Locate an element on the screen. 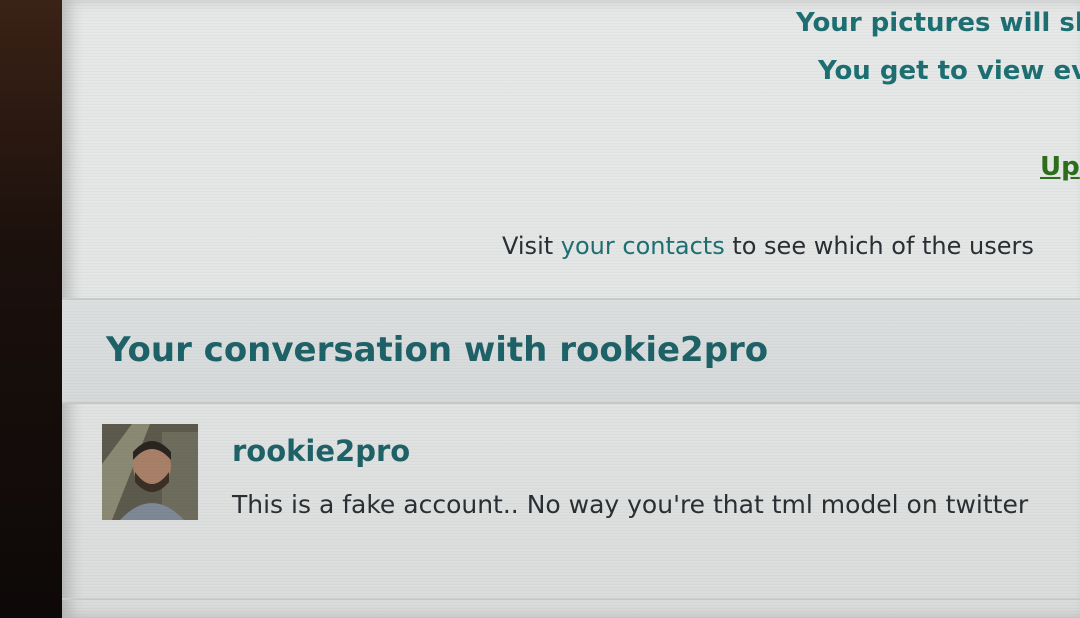 The image size is (1080, 618). avatar-photo-icon is located at coordinates (150, 472).